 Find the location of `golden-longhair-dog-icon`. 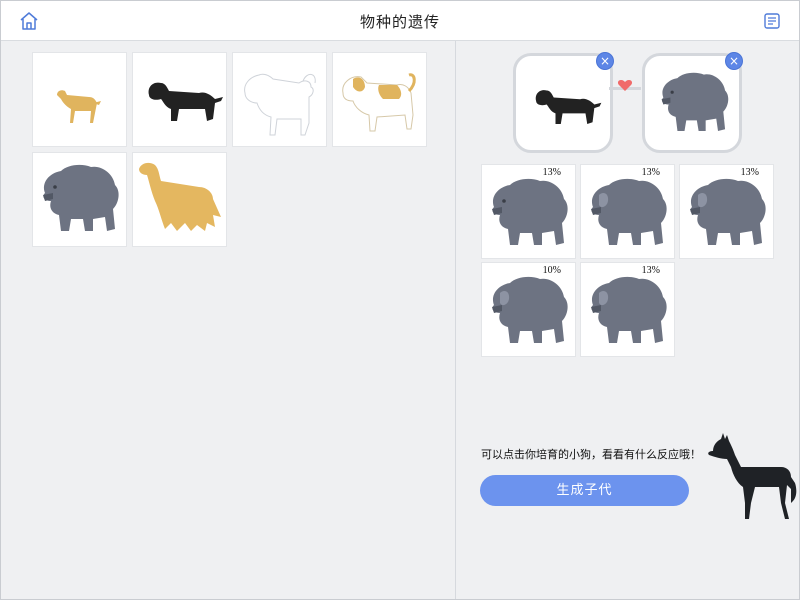

golden-longhair-dog-icon is located at coordinates (180, 196).